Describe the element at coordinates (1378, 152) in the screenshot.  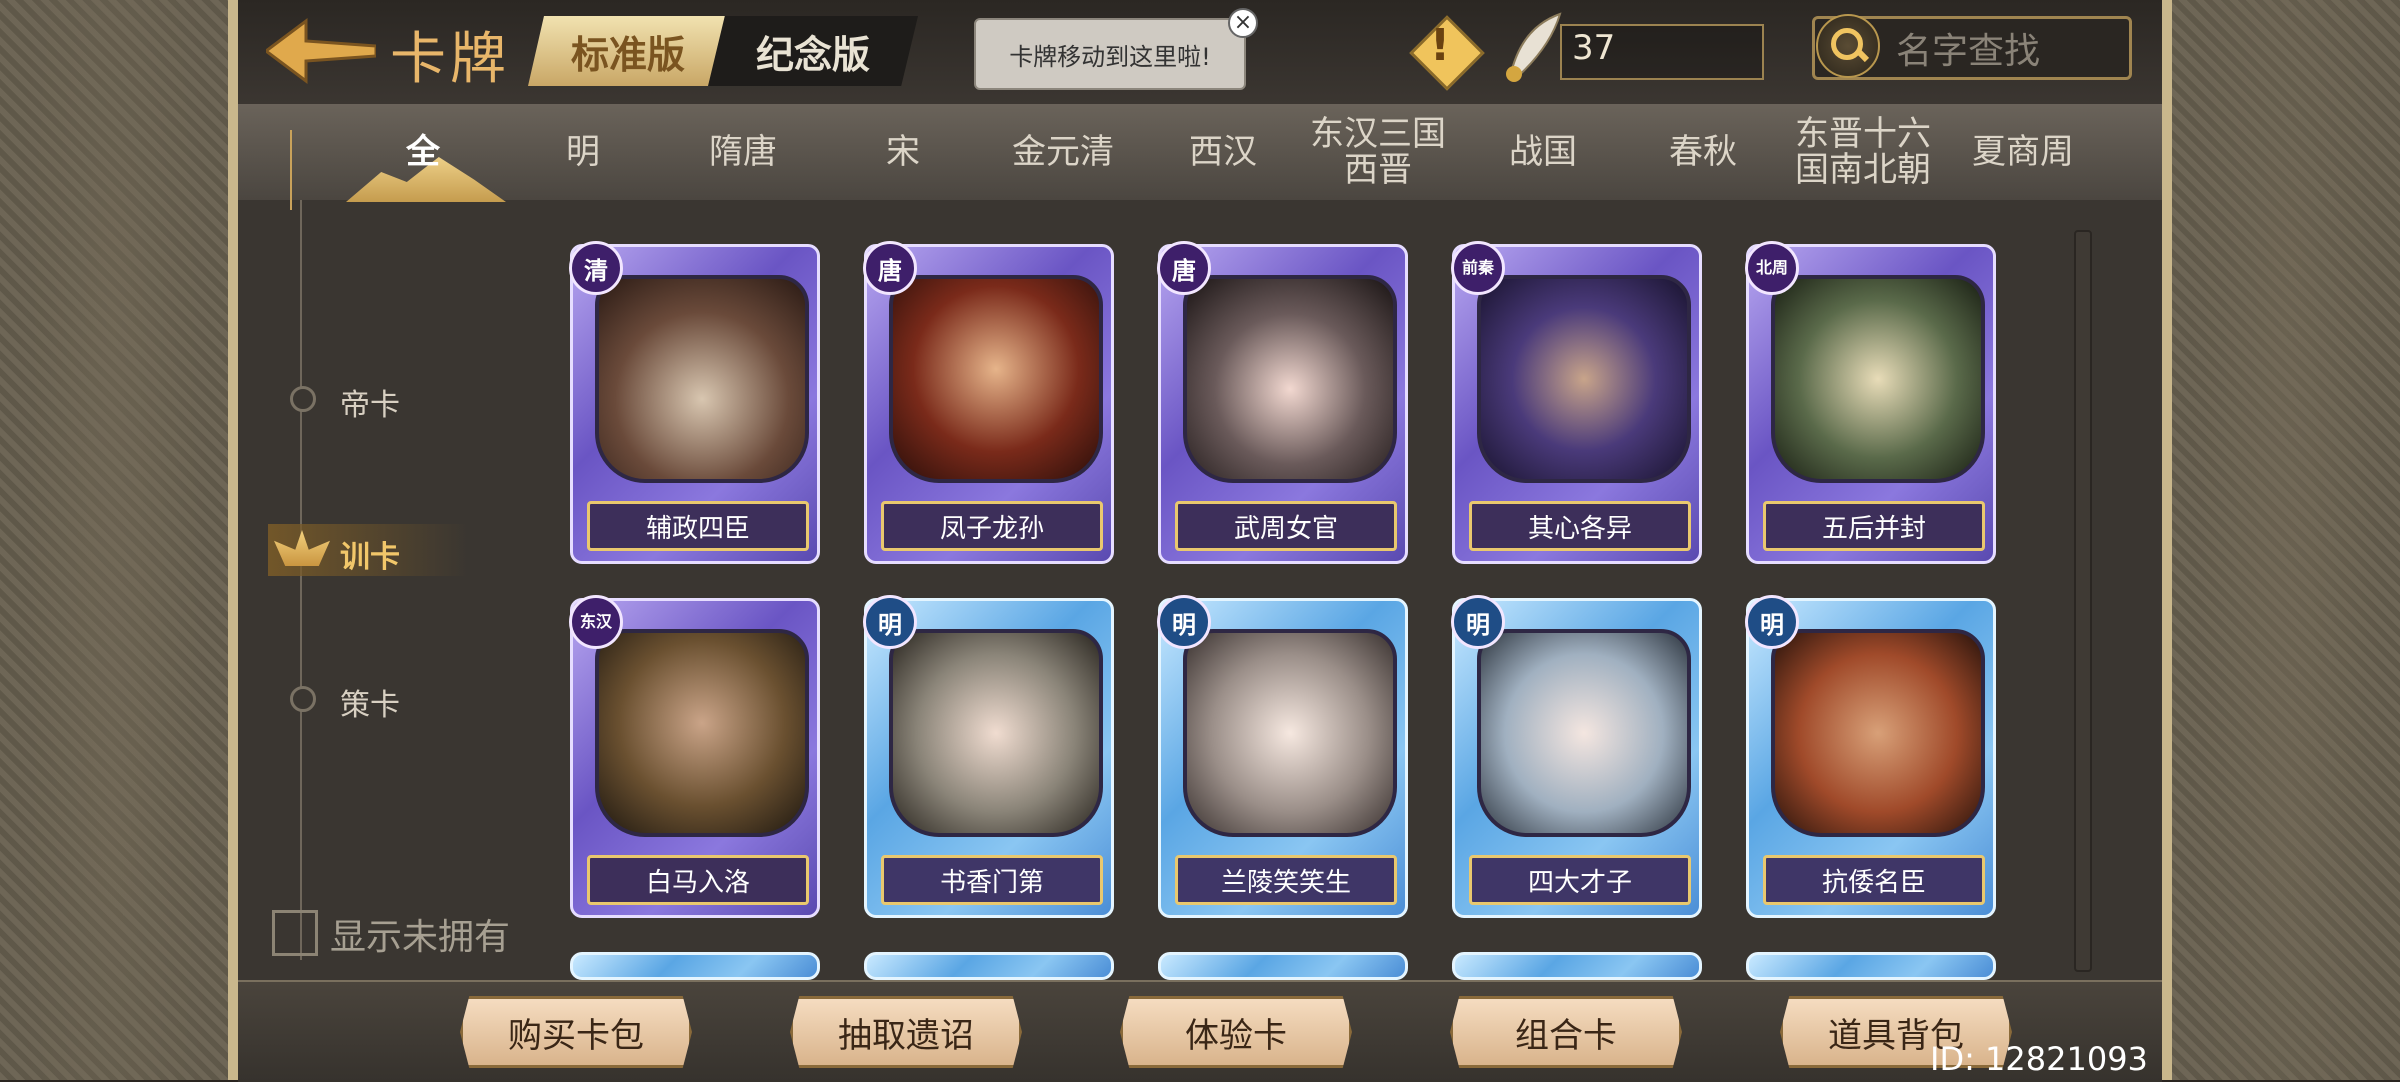
I see `era-tab-donghan: 东汉三国西晋` at that location.